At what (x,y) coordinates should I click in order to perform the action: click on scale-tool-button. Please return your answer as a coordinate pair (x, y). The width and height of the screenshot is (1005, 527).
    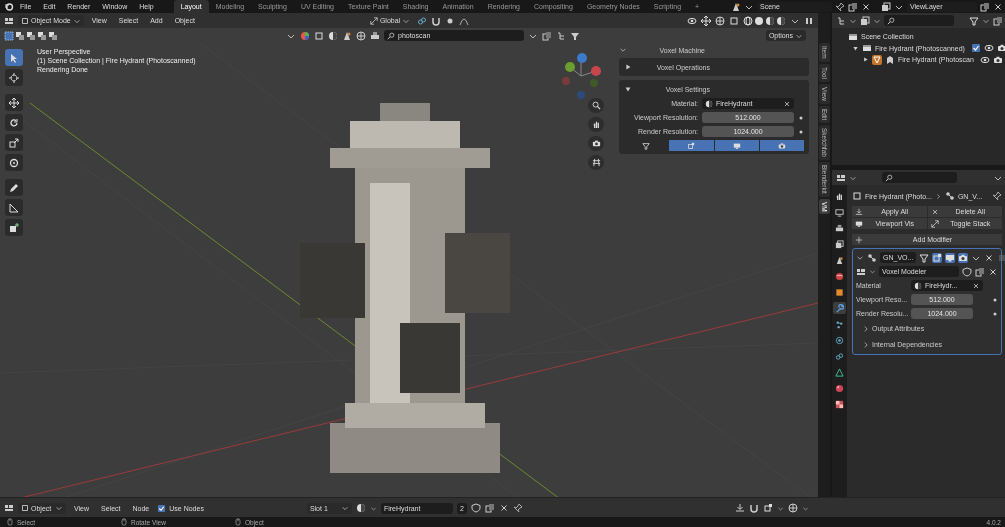
    Looking at the image, I should click on (14, 142).